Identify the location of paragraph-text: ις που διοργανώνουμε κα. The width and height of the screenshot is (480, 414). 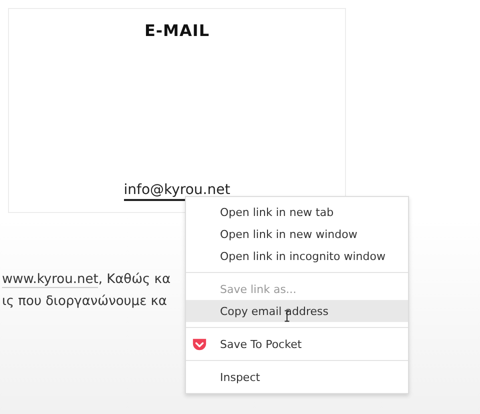
(84, 301).